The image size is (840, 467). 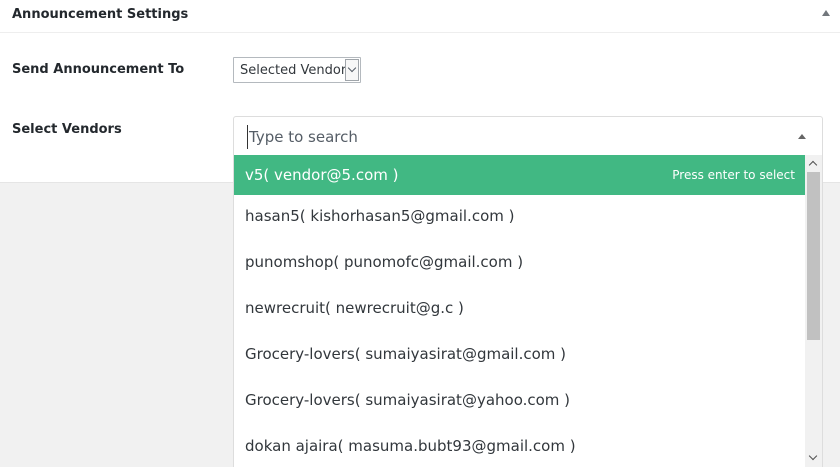 I want to click on options-scrollbar, so click(x=813, y=311).